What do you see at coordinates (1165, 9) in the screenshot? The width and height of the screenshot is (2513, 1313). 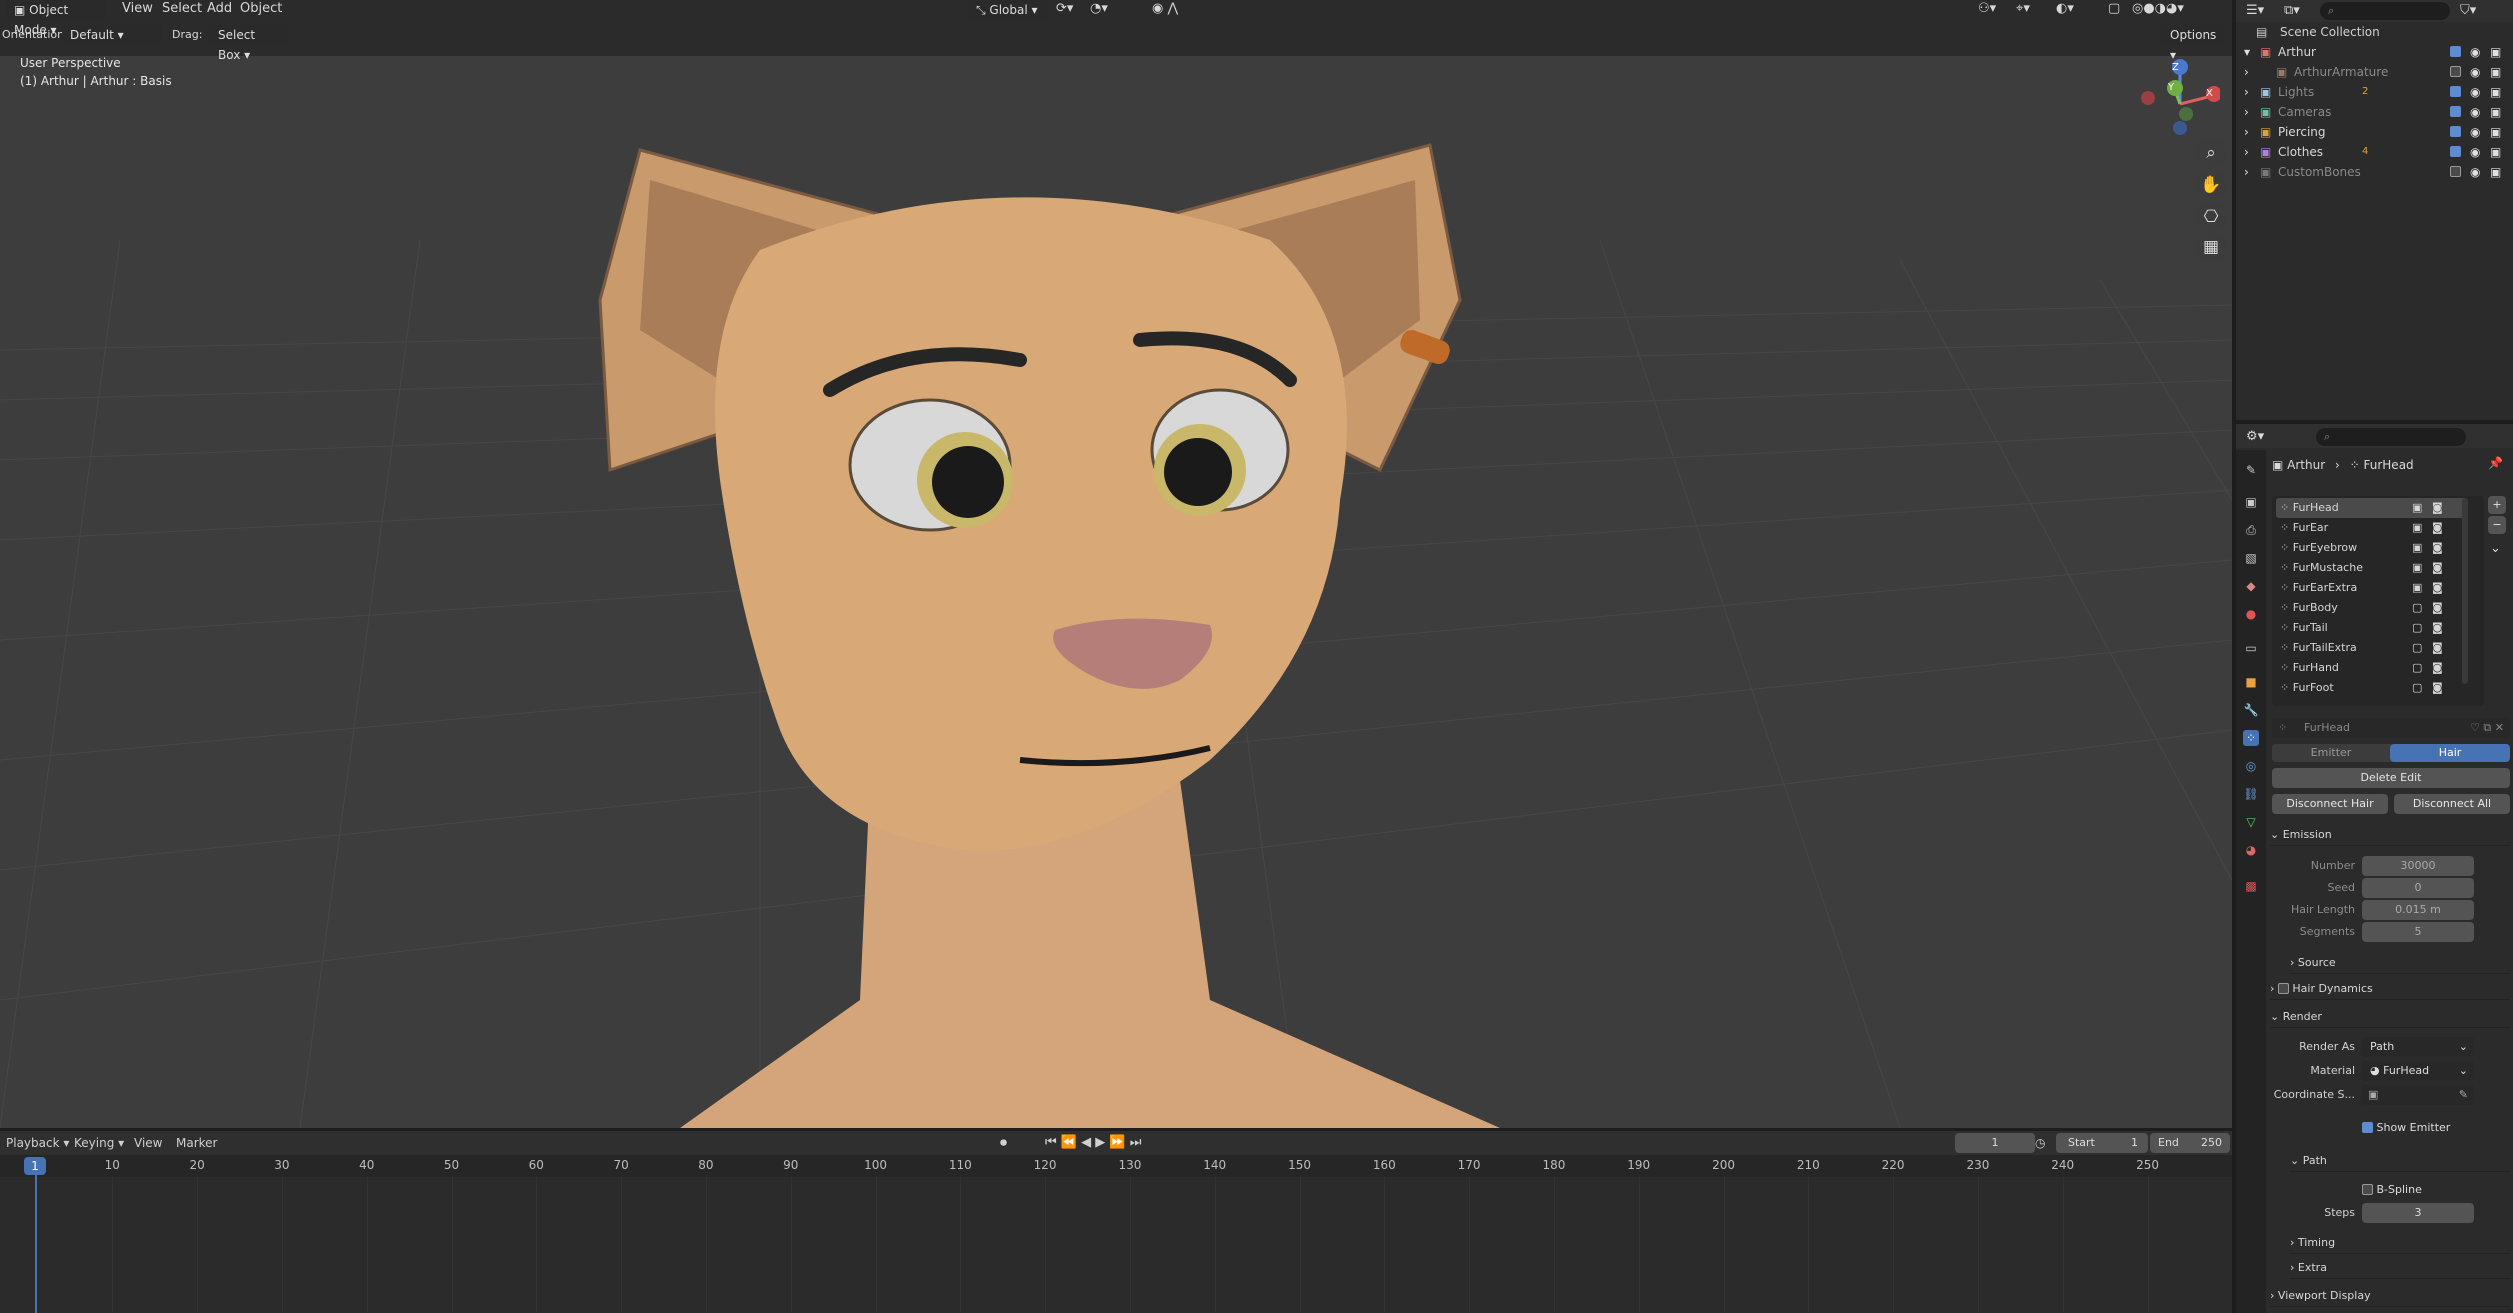 I see `proportional-edit-icon: ◉ ⋀` at bounding box center [1165, 9].